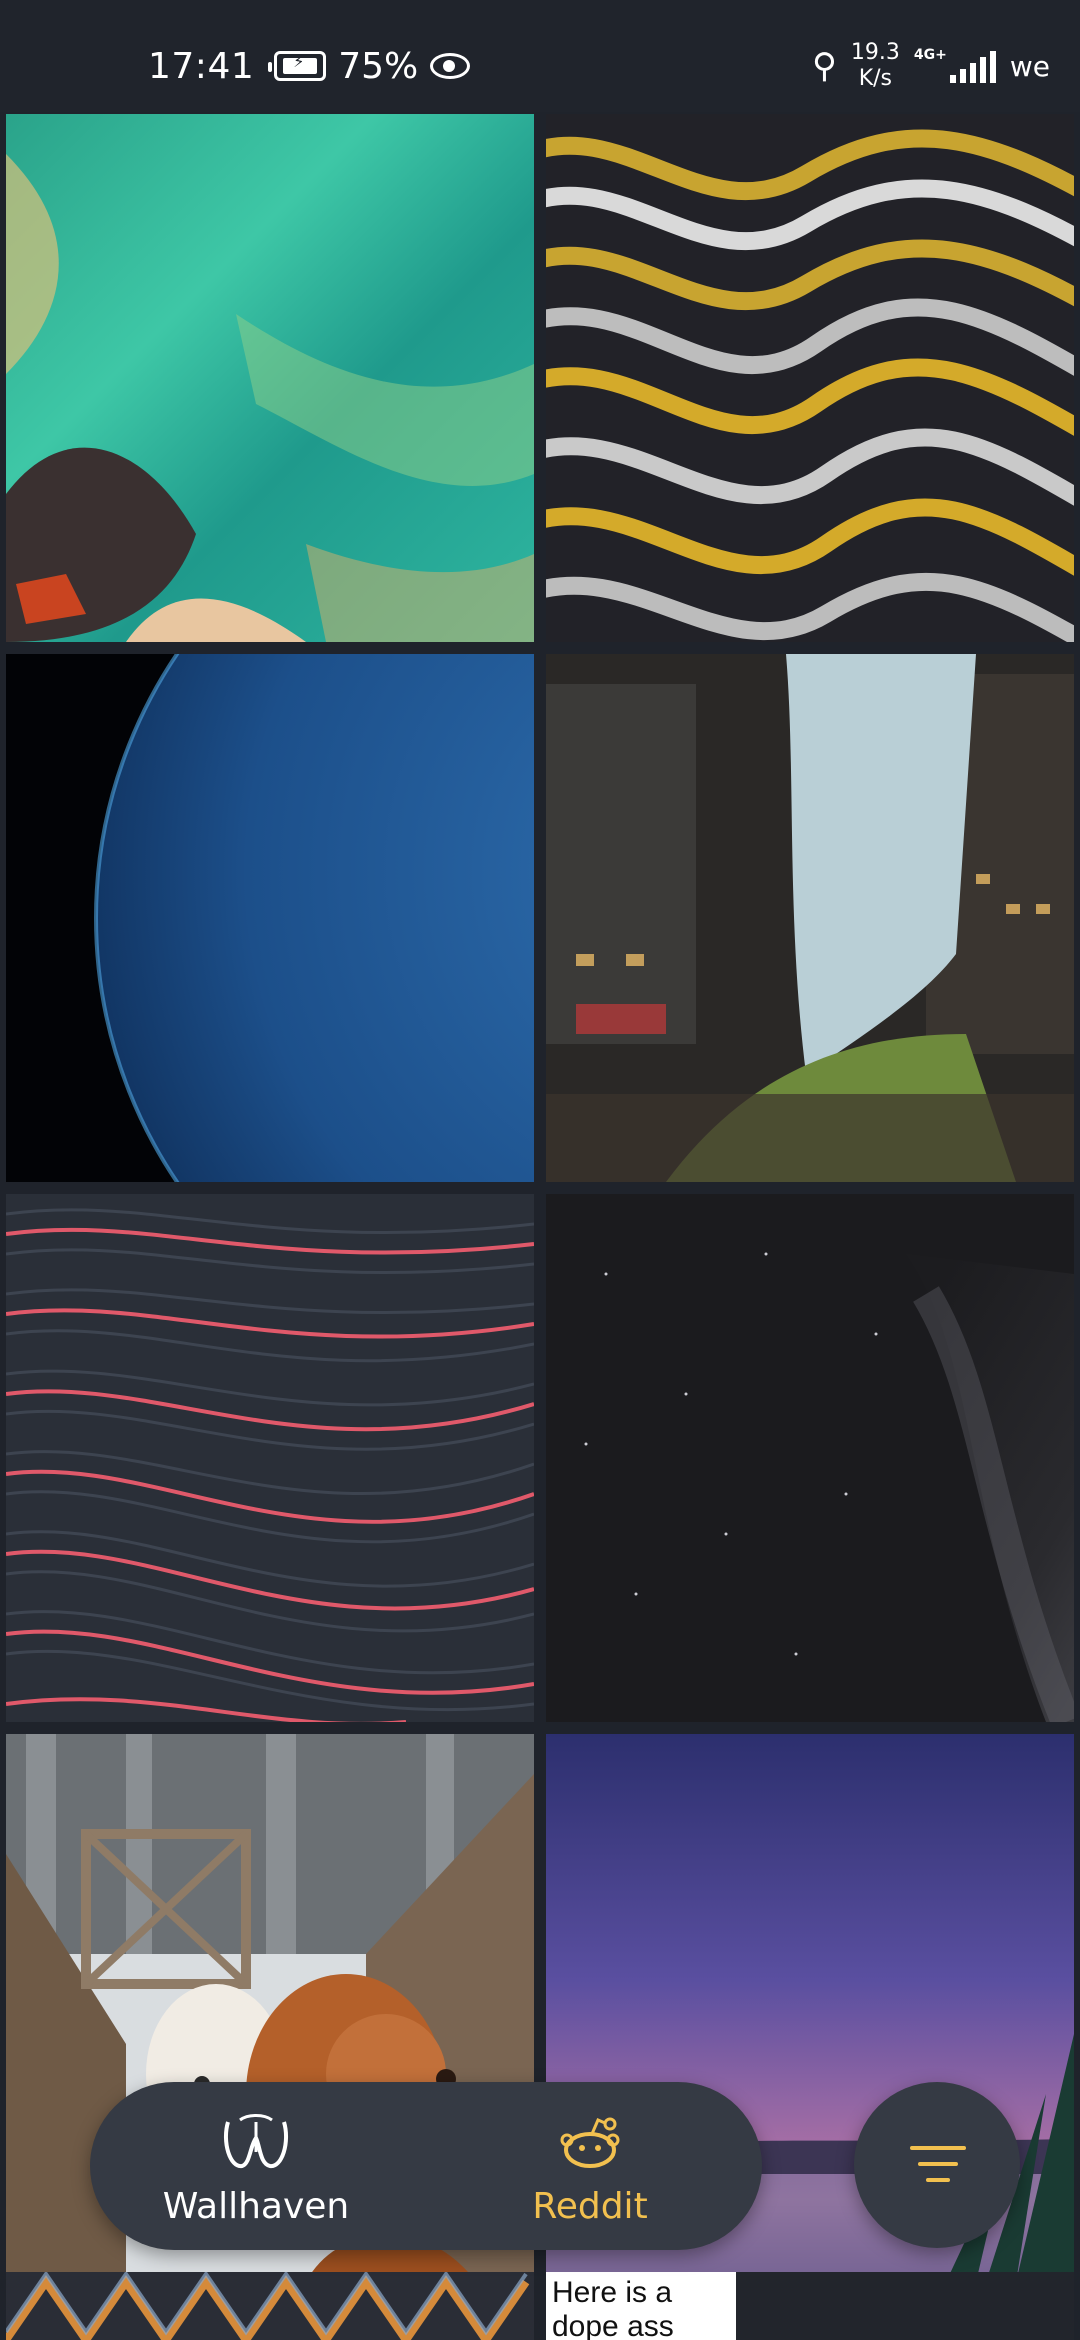  I want to click on network-type: 4G+, so click(930, 55).